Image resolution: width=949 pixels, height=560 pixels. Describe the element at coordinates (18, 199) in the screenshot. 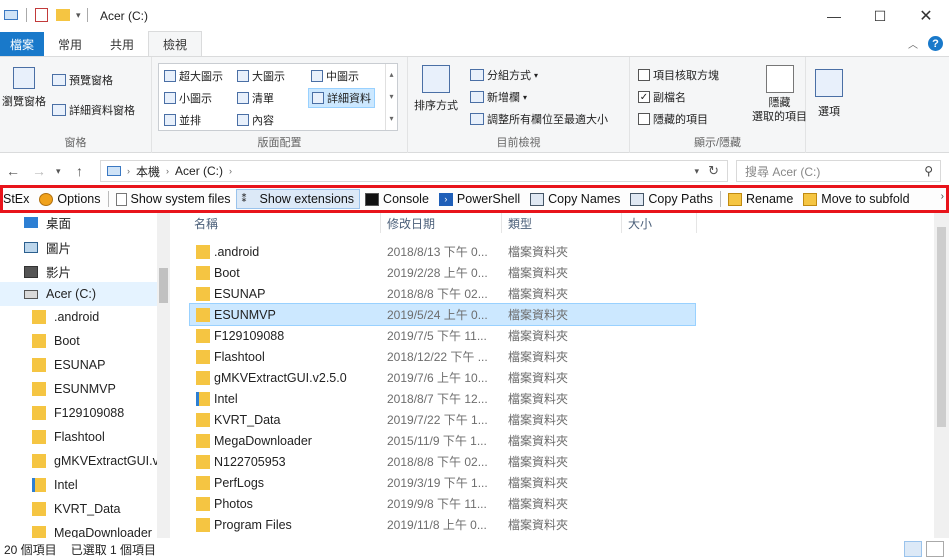

I see `stex-menu-button: StEx` at that location.